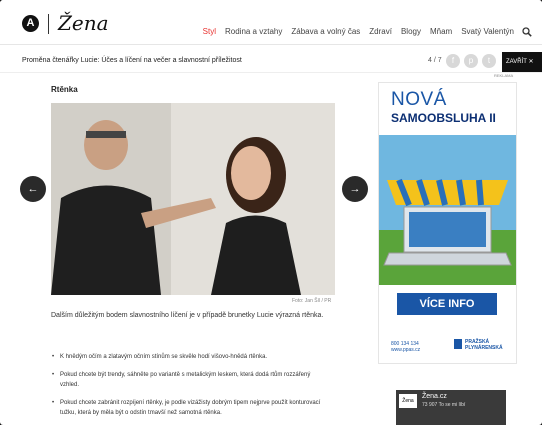 This screenshot has height=425, width=542. Describe the element at coordinates (516, 62) in the screenshot. I see `close-label: ZAVŘÍT` at that location.